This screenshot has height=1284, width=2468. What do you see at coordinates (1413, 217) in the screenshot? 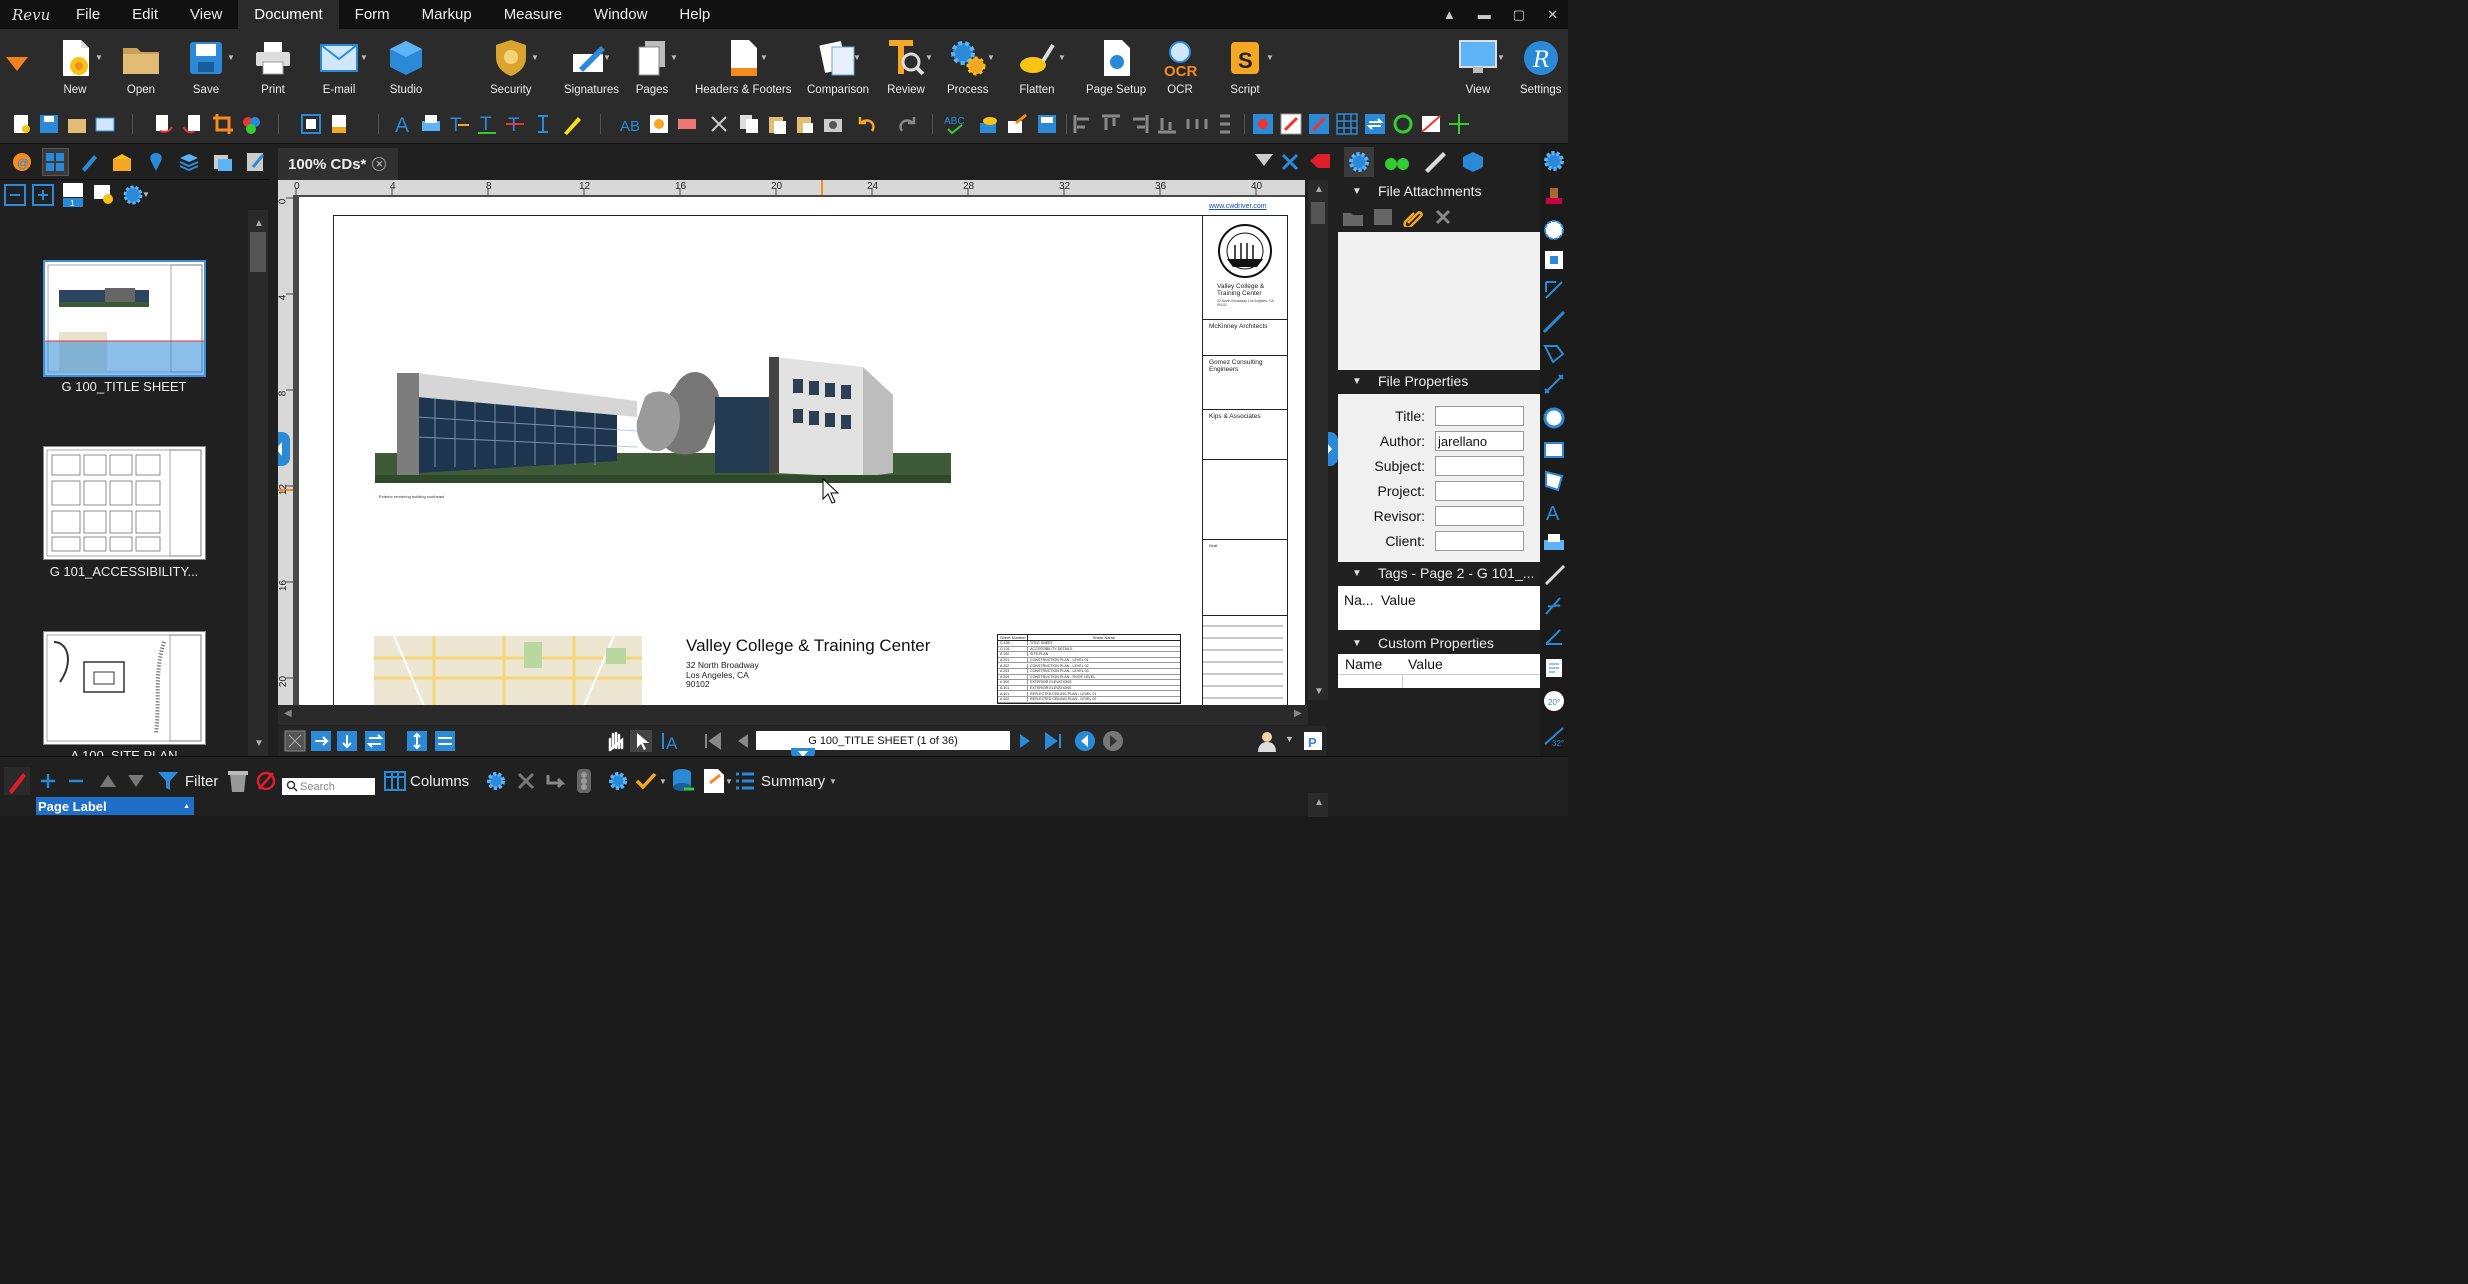
I see `attach-paperclip-icon` at bounding box center [1413, 217].